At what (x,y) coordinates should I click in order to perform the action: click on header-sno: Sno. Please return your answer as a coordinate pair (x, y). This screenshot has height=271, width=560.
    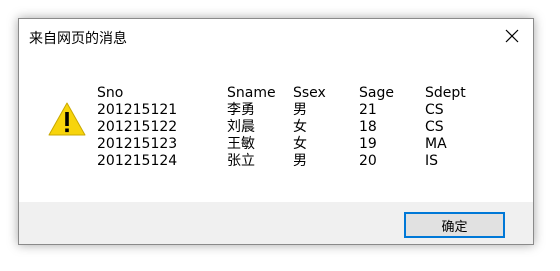
    Looking at the image, I should click on (110, 93).